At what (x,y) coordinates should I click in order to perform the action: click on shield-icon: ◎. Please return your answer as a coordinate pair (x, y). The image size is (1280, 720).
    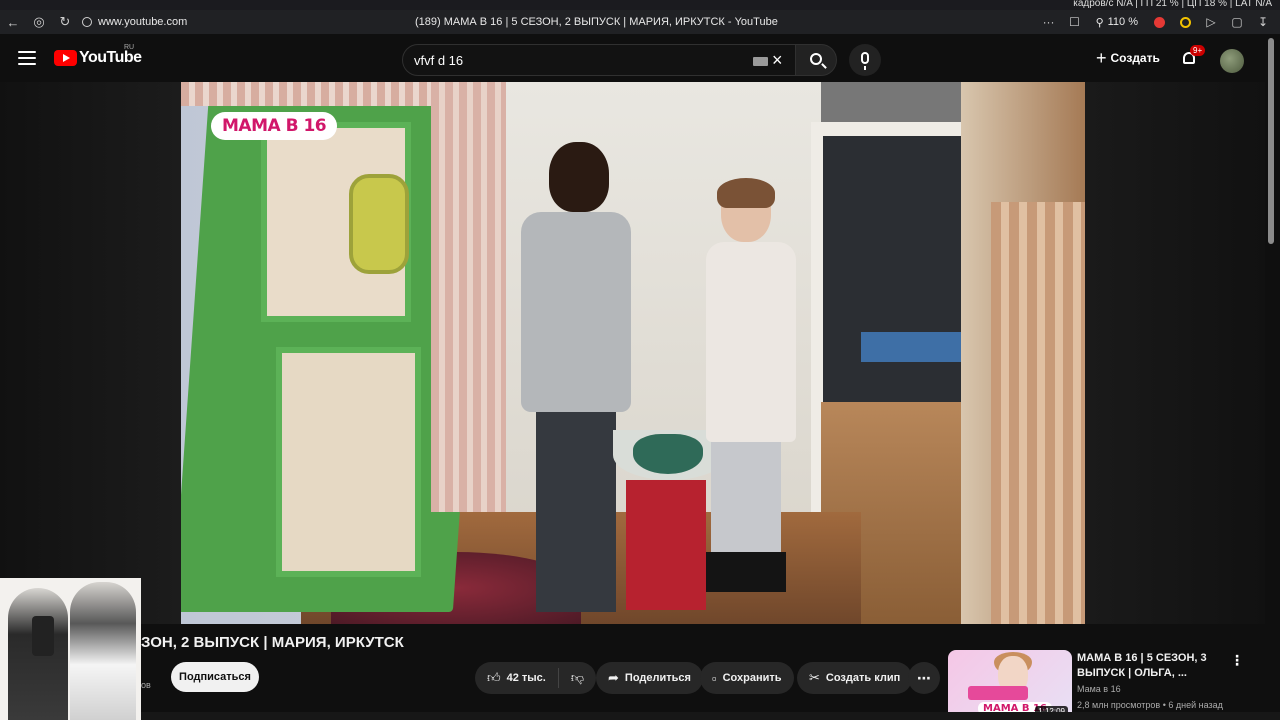
    Looking at the image, I should click on (39, 22).